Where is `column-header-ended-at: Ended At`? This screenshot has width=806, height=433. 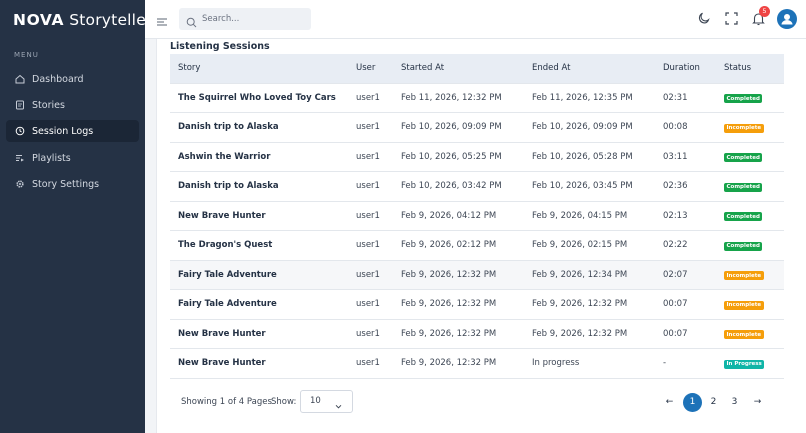 column-header-ended-at: Ended At is located at coordinates (589, 68).